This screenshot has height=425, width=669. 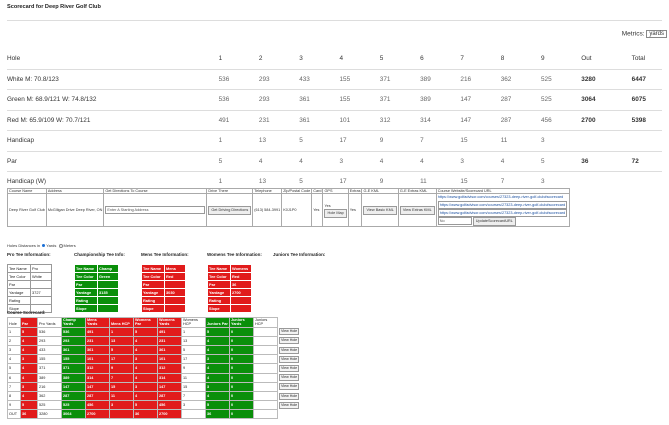 What do you see at coordinates (646, 181) in the screenshot?
I see `scorecard-total-cell` at bounding box center [646, 181].